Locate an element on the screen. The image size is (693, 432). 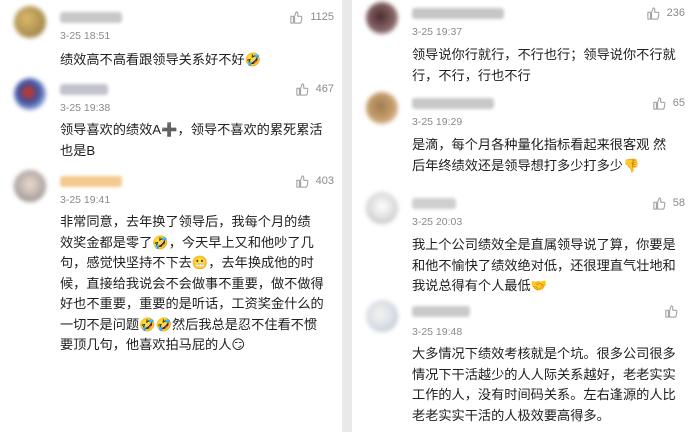
like-count: 58 is located at coordinates (678, 203).